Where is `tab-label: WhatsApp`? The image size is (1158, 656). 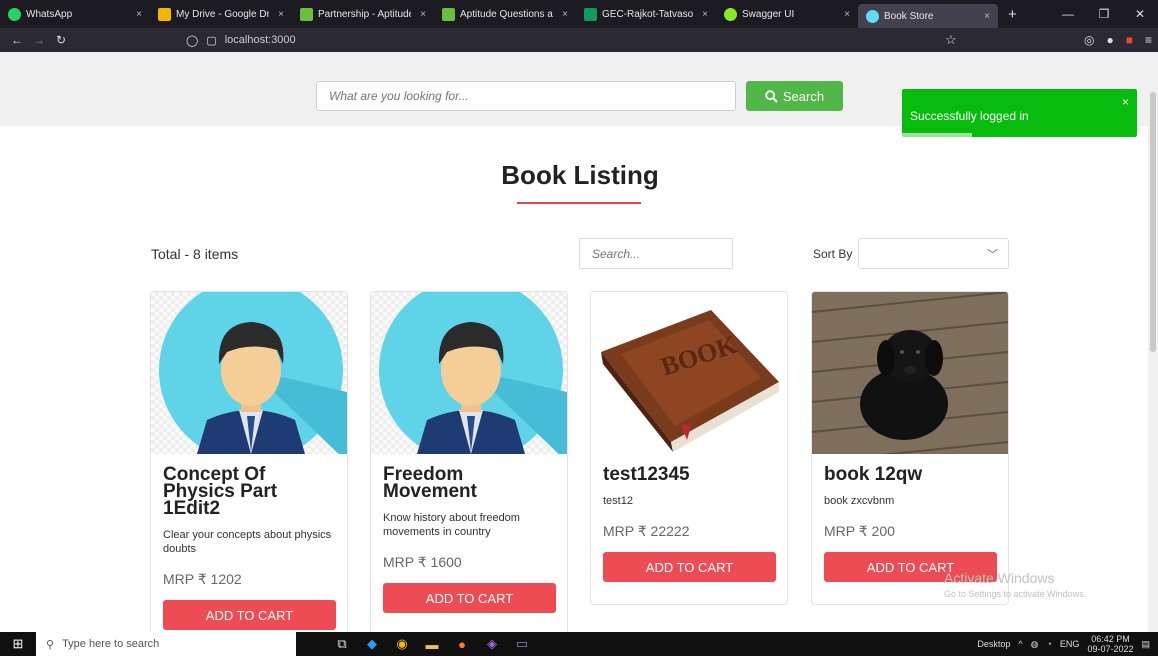
tab-label: WhatsApp is located at coordinates (49, 14).